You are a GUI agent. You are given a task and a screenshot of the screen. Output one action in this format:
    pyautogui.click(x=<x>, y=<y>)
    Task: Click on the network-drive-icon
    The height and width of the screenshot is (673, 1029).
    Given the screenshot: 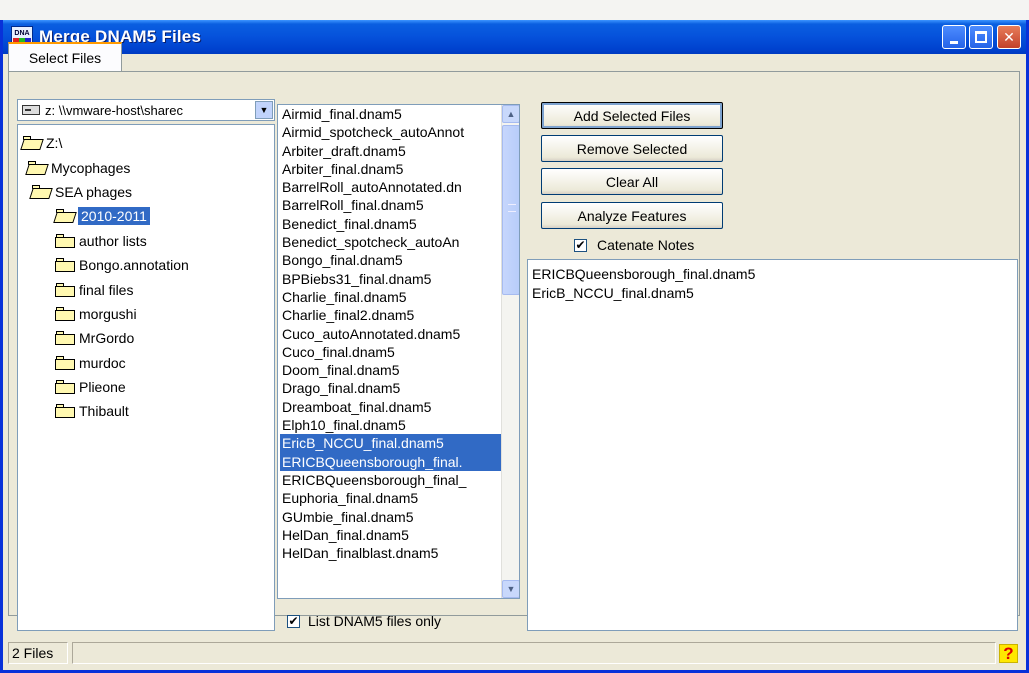 What is the action you would take?
    pyautogui.click(x=31, y=110)
    